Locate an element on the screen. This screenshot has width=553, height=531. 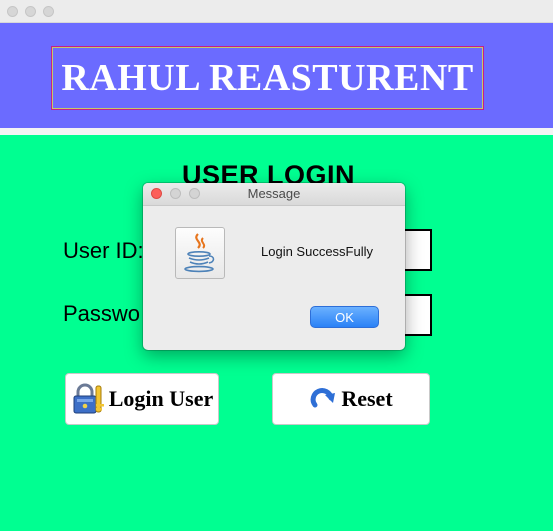
minimize-window-button is located at coordinates (30, 11).